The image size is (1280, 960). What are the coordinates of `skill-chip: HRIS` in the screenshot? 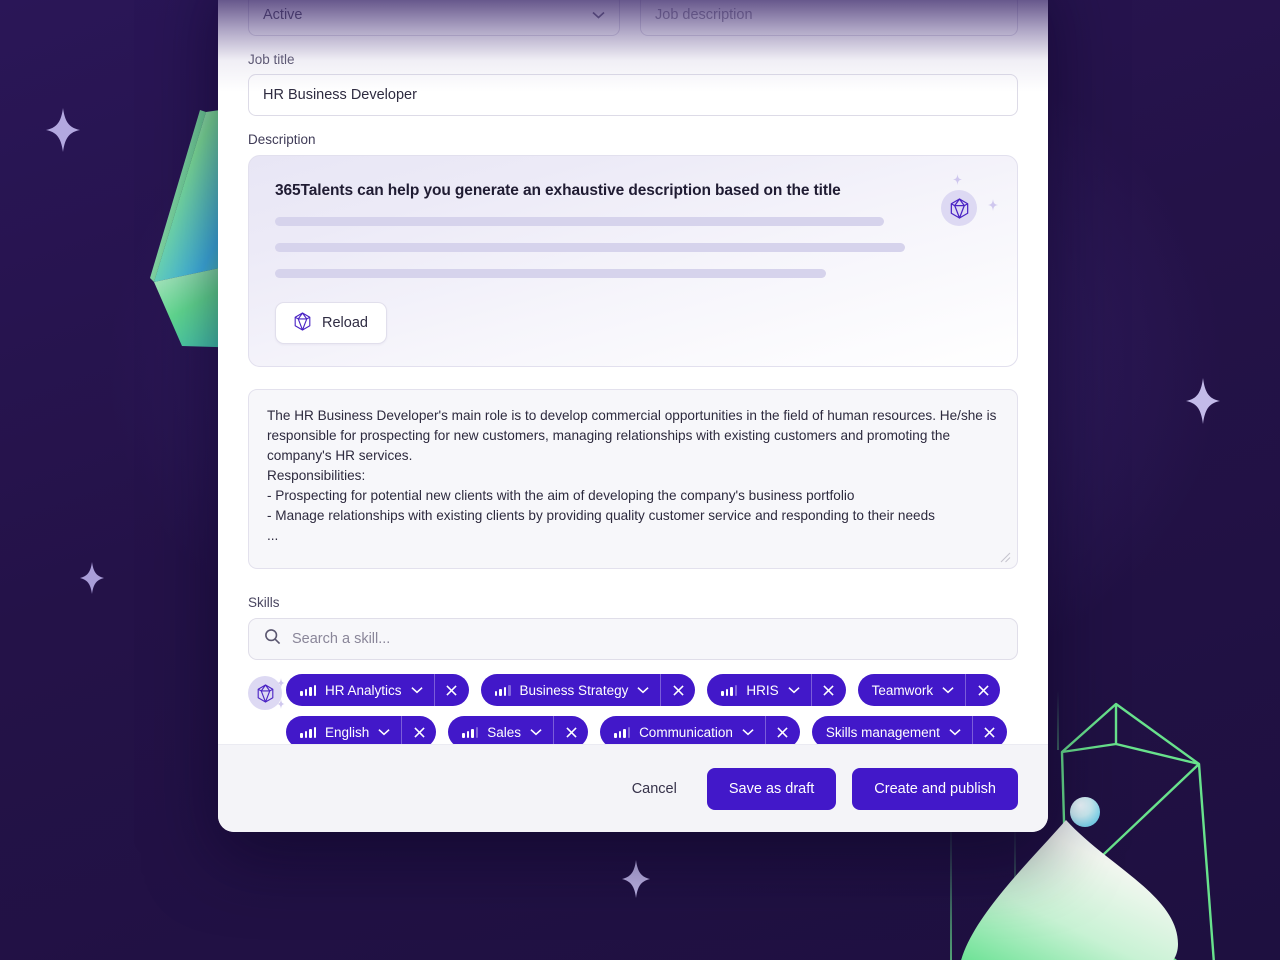 It's located at (776, 690).